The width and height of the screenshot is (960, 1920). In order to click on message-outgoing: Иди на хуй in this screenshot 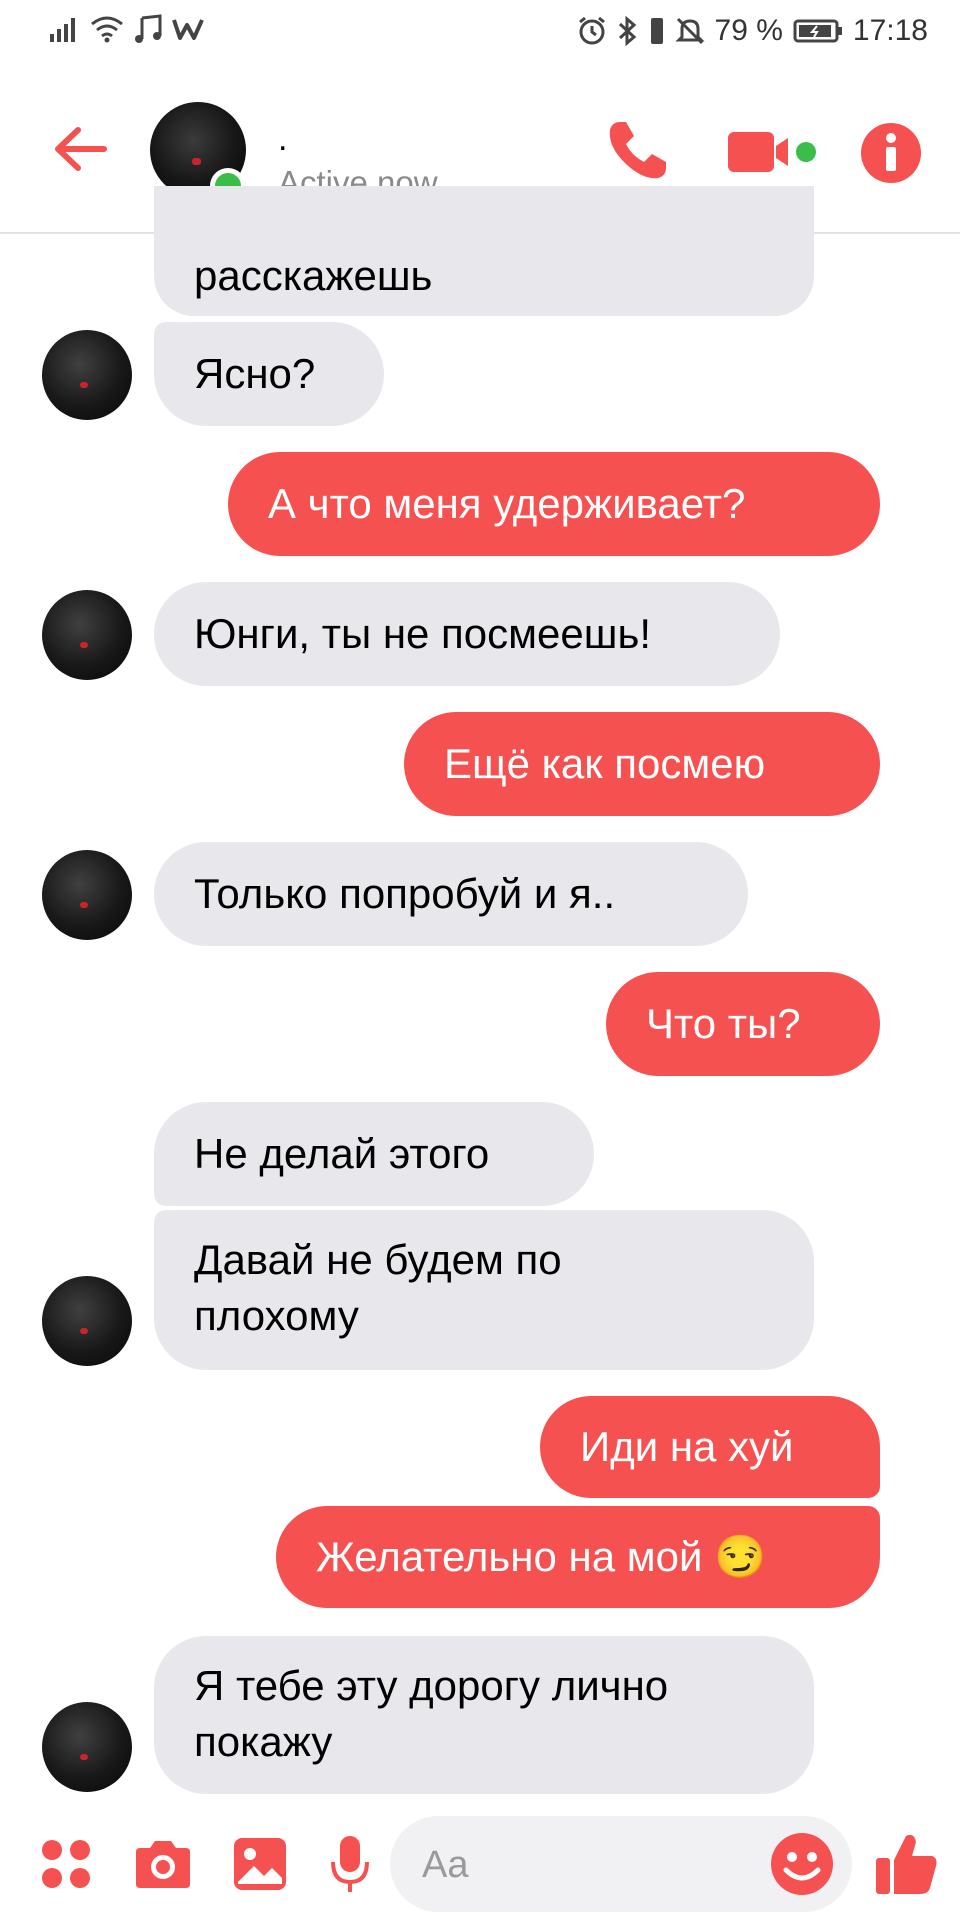, I will do `click(710, 1447)`.